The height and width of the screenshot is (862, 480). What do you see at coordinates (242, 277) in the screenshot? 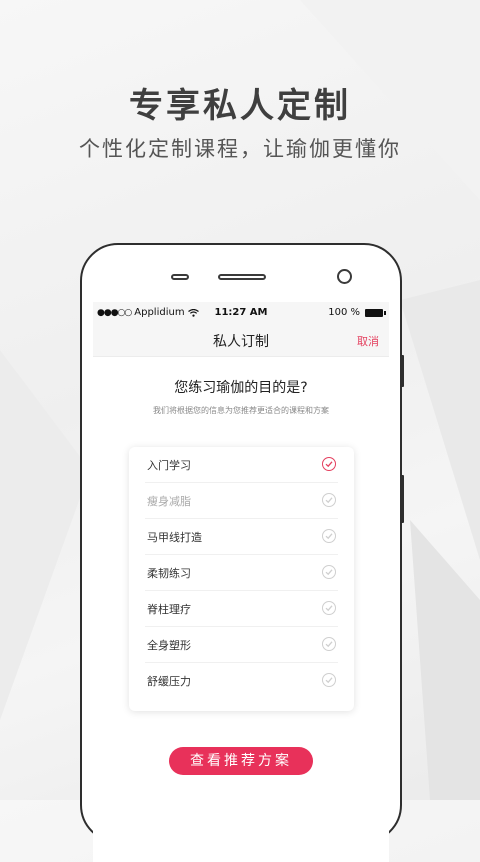
I see `earpiece-speaker` at bounding box center [242, 277].